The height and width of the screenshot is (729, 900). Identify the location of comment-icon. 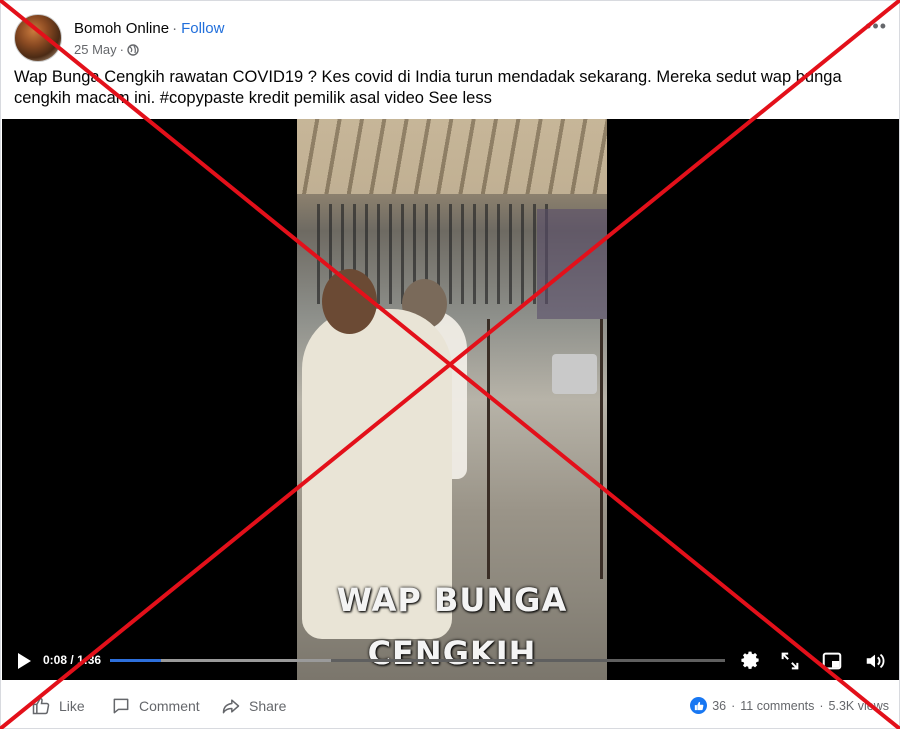
(121, 706).